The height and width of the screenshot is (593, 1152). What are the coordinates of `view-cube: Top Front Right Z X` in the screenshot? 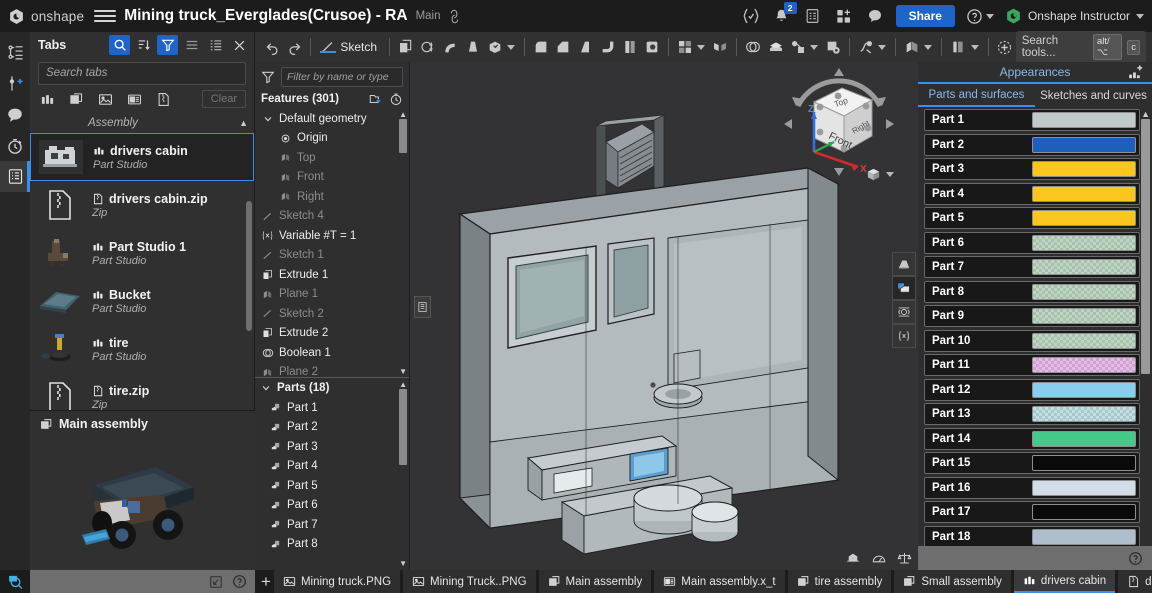 It's located at (839, 123).